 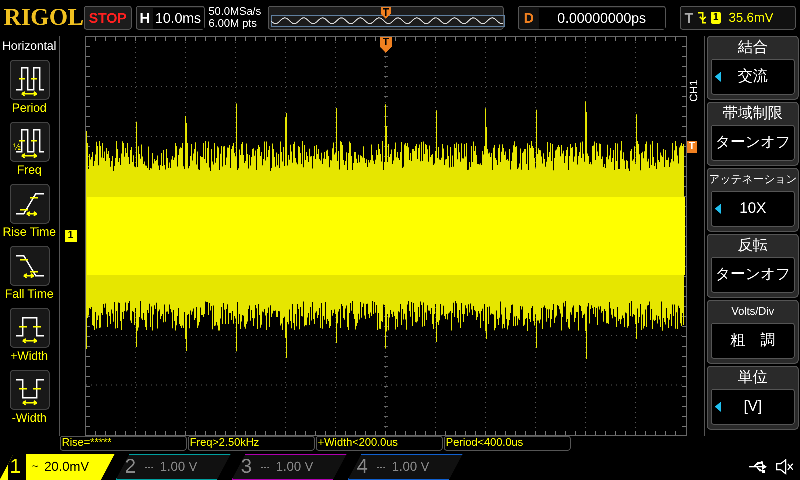 What do you see at coordinates (753, 76) in the screenshot?
I see `softkey-value: 交流` at bounding box center [753, 76].